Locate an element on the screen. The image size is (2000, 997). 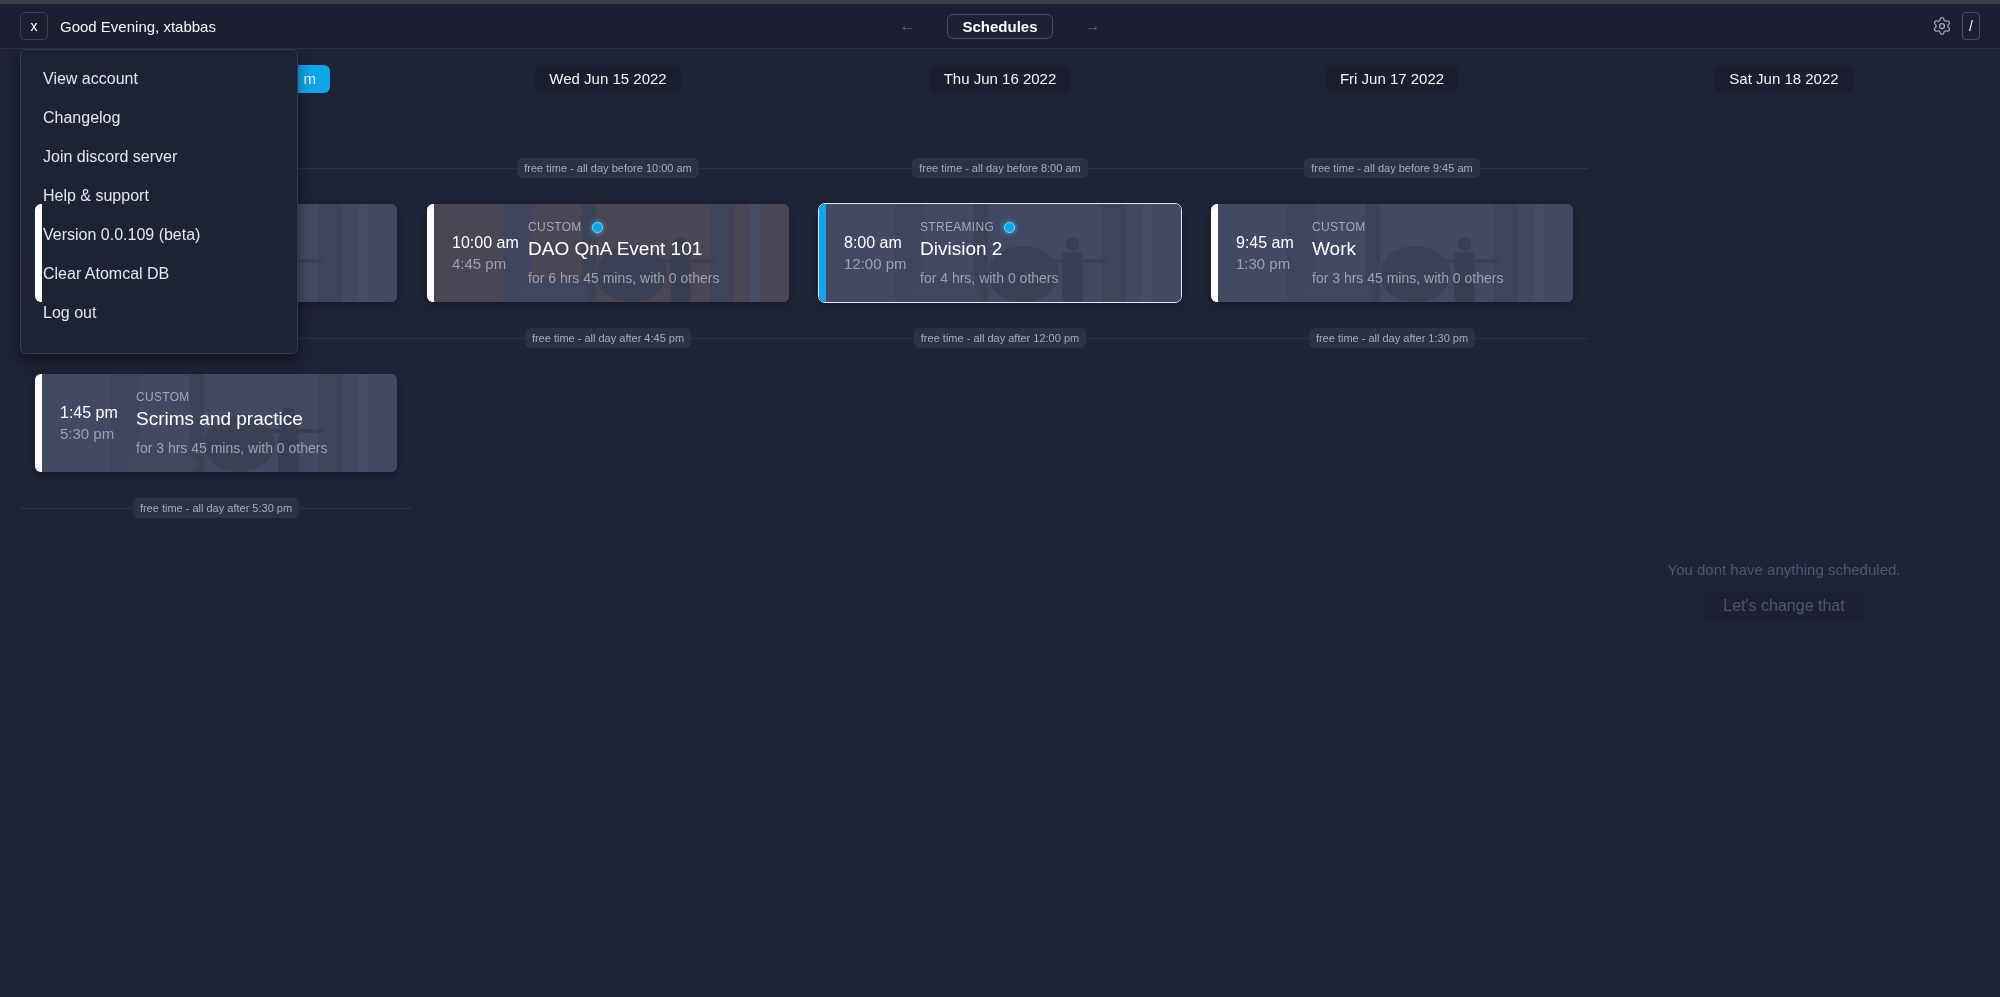
menu-item: Log out is located at coordinates (159, 313).